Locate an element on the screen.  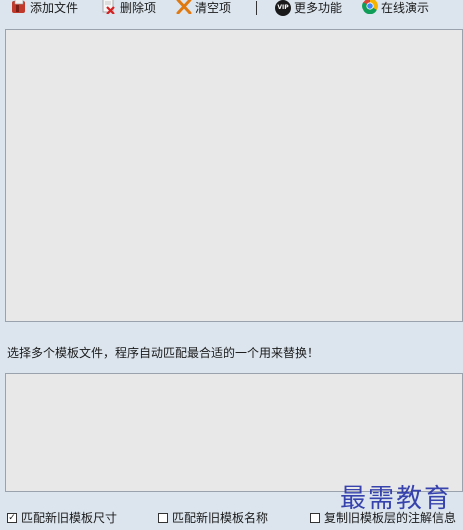
more-features-label: 更多功能 is located at coordinates (318, 7).